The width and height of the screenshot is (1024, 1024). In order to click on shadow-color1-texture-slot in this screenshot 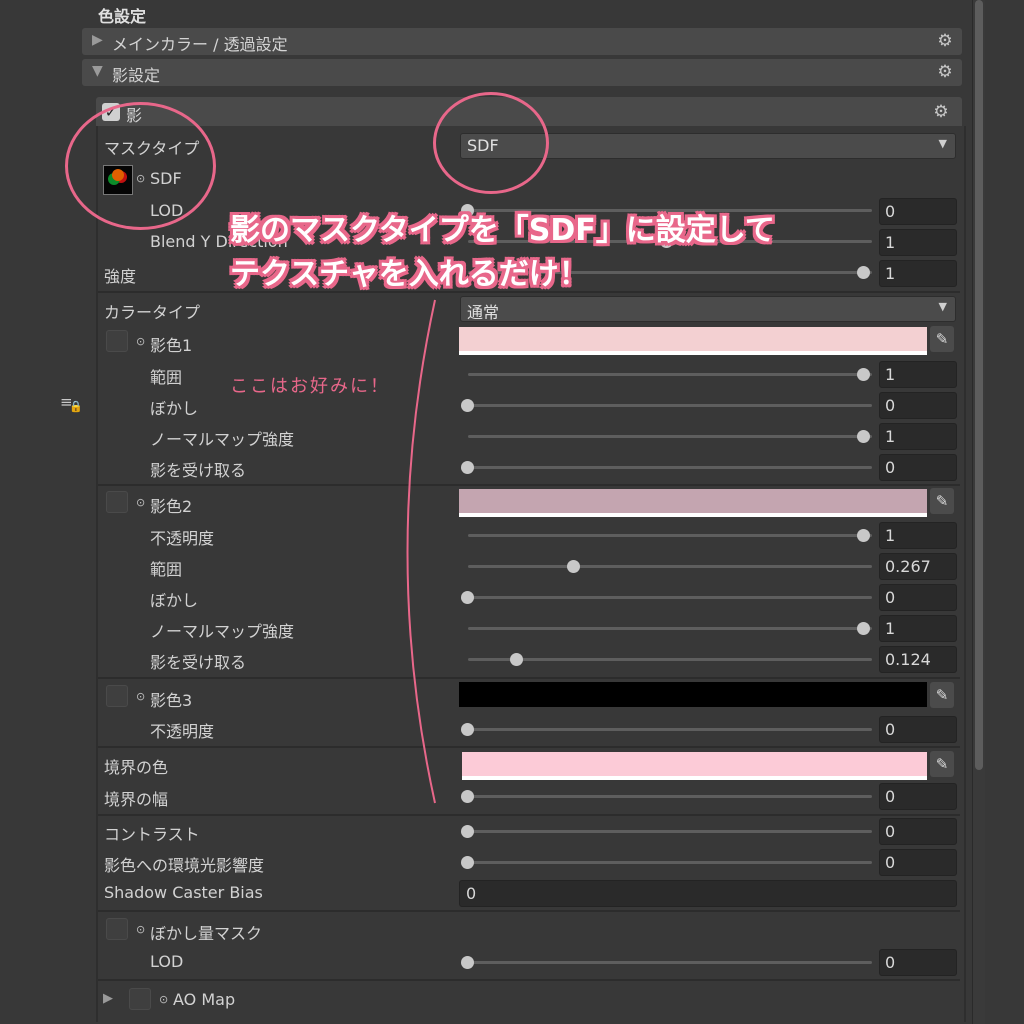, I will do `click(117, 341)`.